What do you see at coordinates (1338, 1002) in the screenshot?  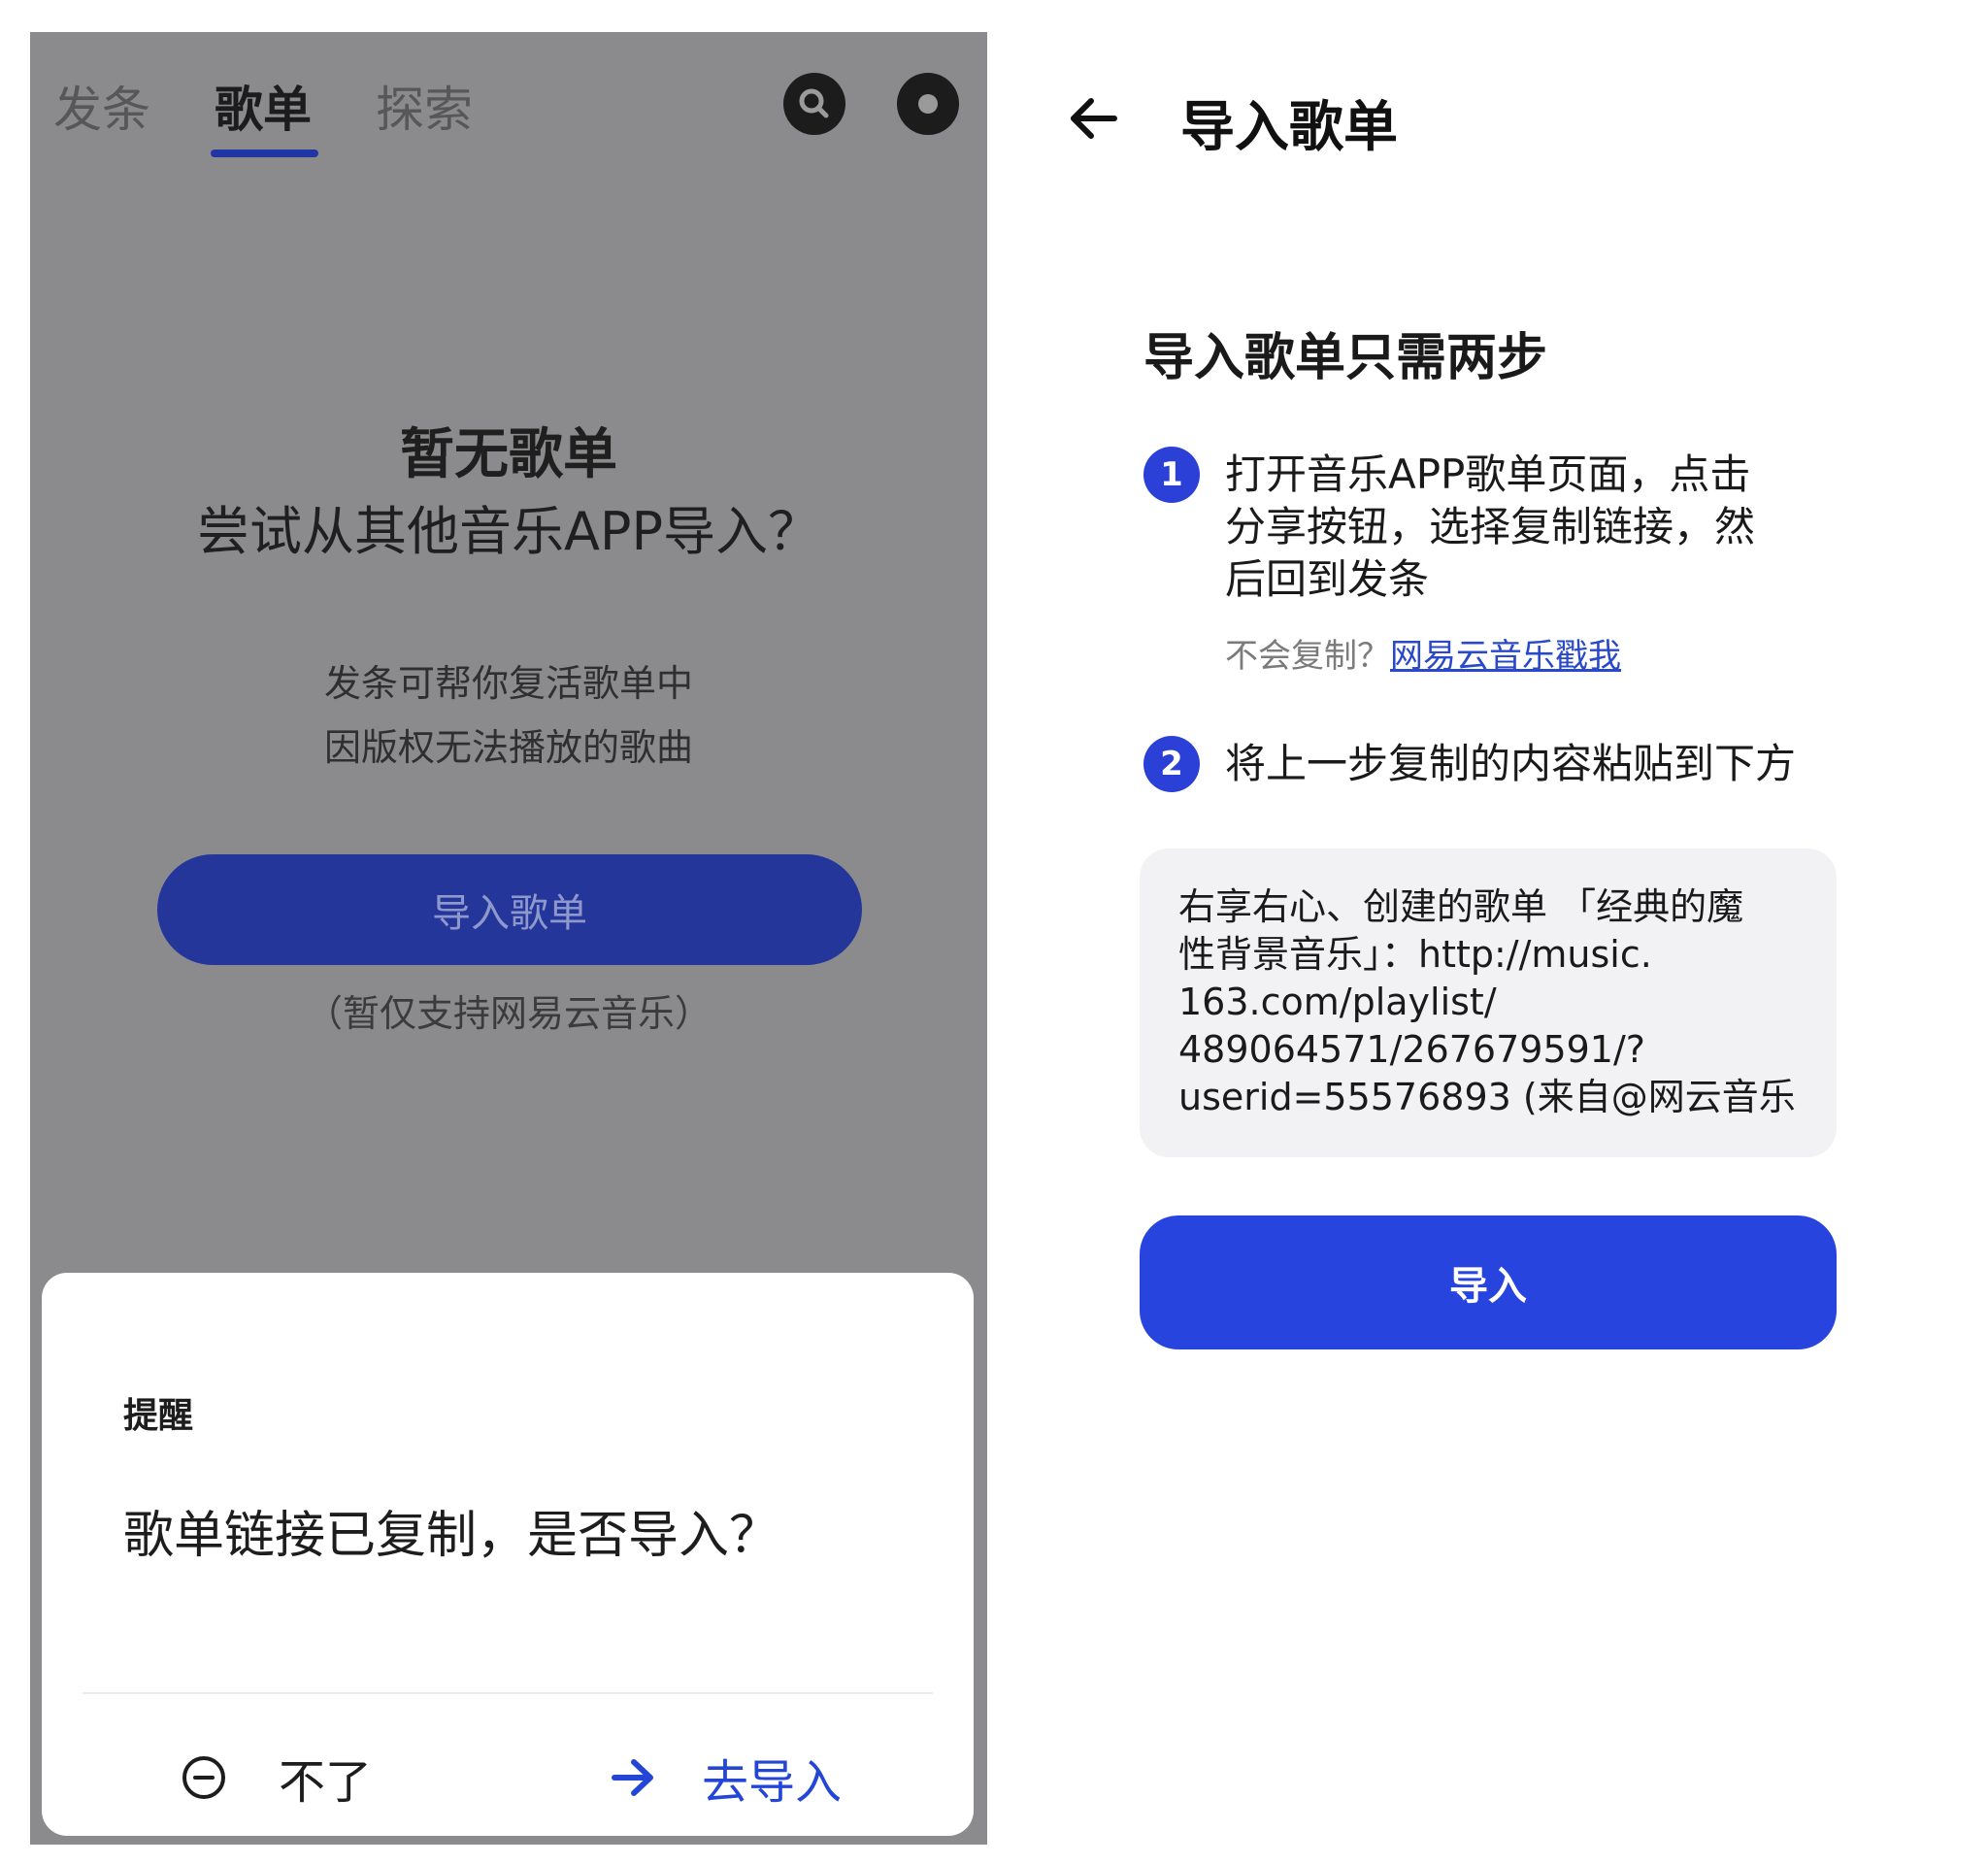 I see `paste-line: 163.com/playlist/` at bounding box center [1338, 1002].